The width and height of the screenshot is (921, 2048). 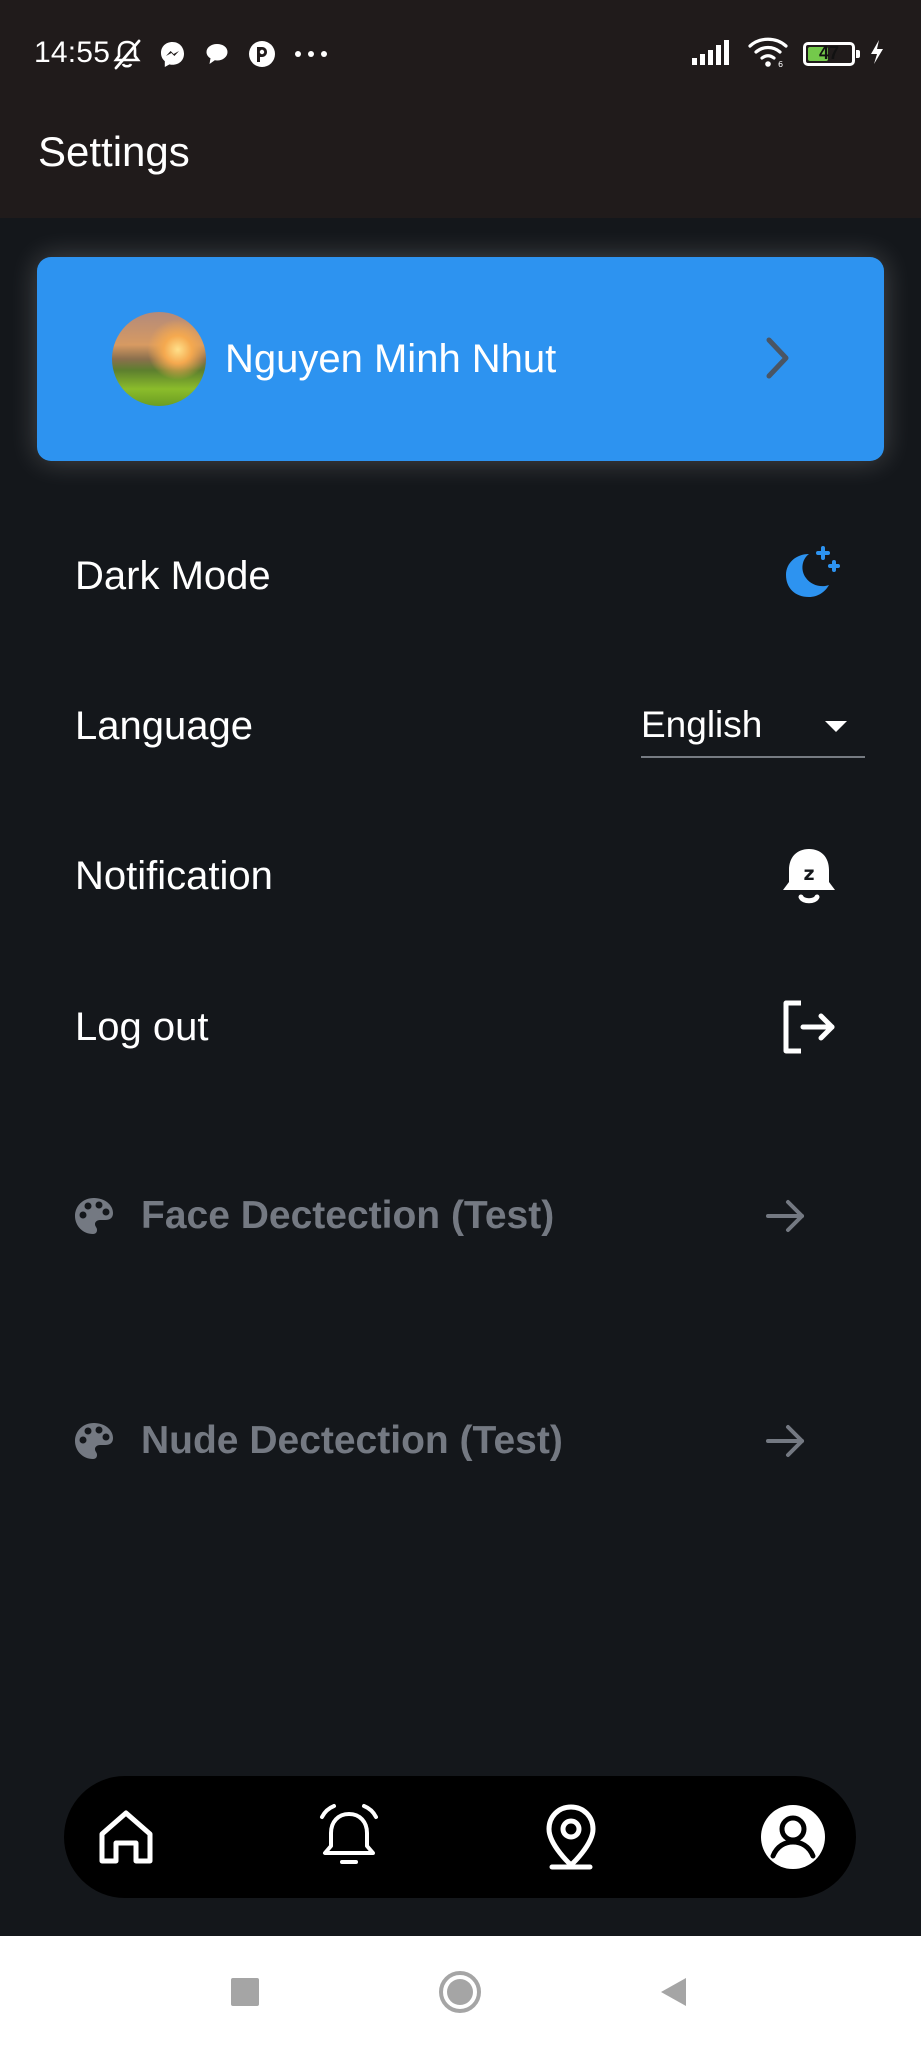 I want to click on chat-bubble-icon, so click(x=217, y=54).